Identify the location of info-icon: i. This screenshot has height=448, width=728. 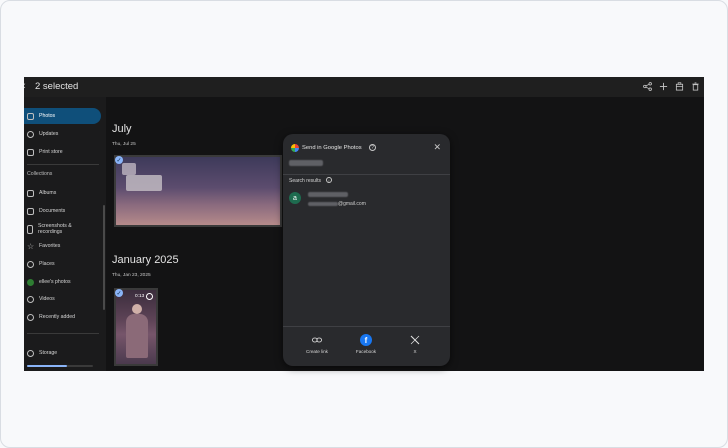
(329, 180).